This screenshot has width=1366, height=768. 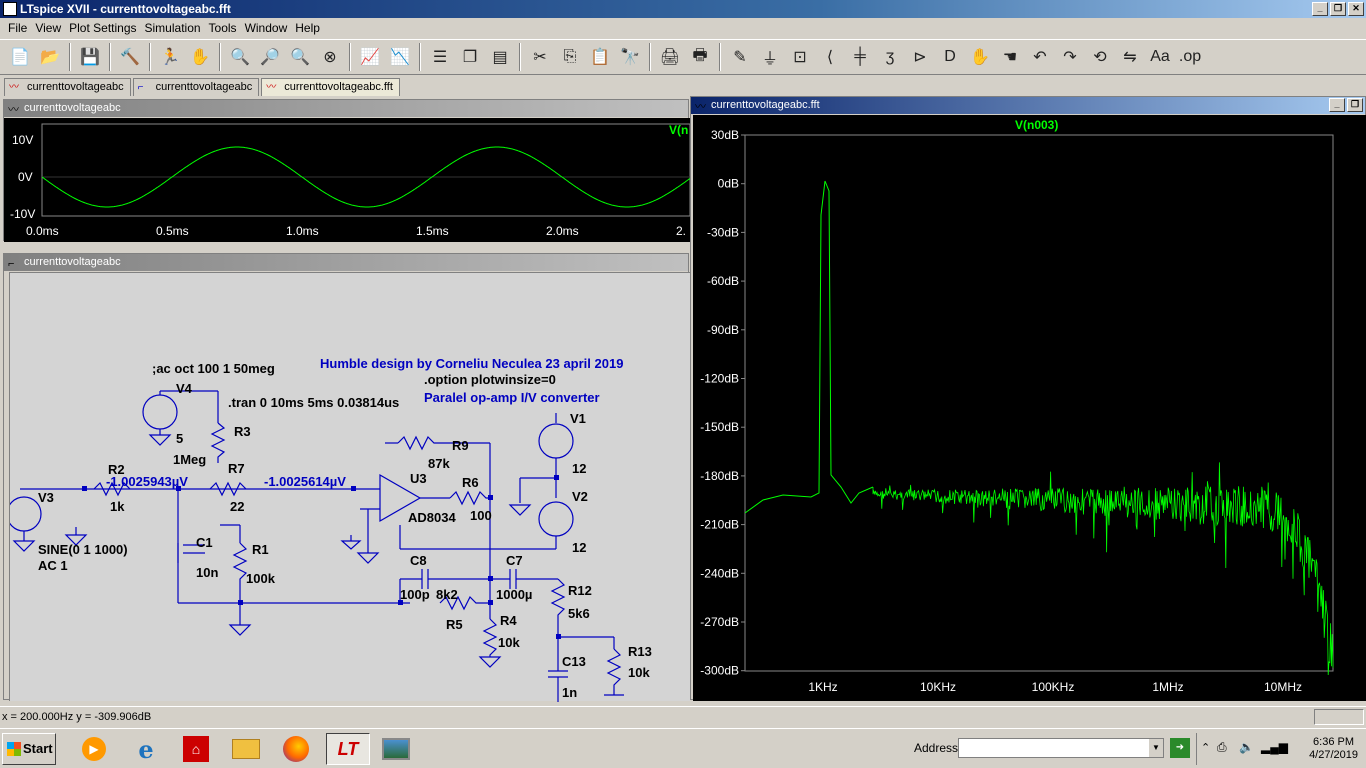 What do you see at coordinates (770, 57) in the screenshot?
I see `ground-icon: ⏚` at bounding box center [770, 57].